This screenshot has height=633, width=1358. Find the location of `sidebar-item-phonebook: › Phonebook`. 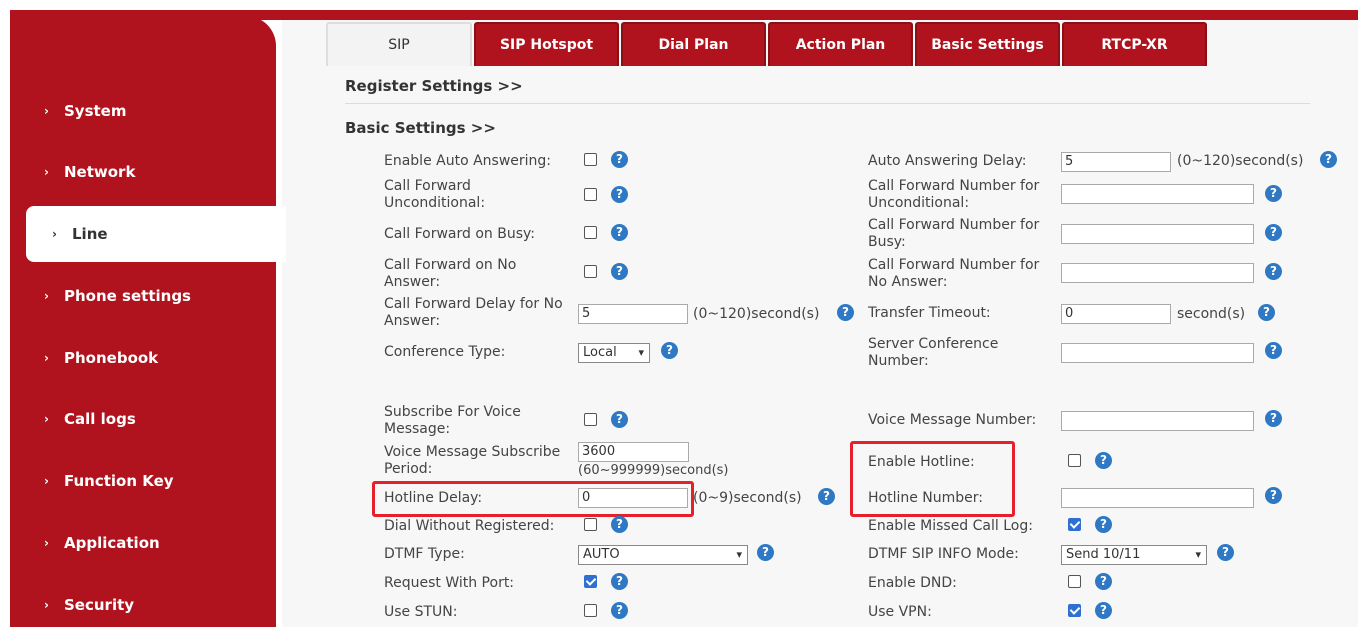

sidebar-item-phonebook: › Phonebook is located at coordinates (143, 358).